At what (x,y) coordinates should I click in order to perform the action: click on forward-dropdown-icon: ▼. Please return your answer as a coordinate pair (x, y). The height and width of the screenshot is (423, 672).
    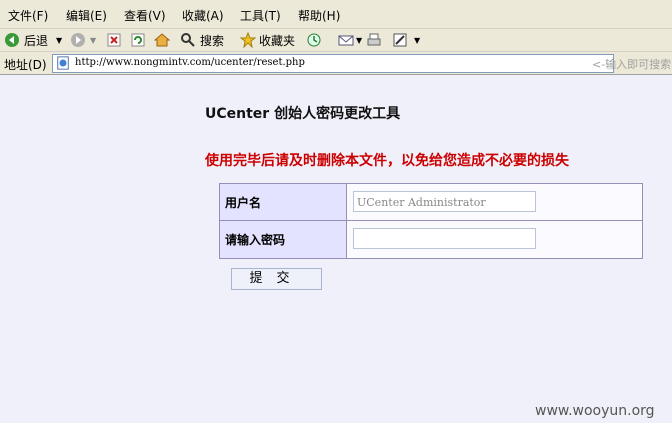
    Looking at the image, I should click on (93, 40).